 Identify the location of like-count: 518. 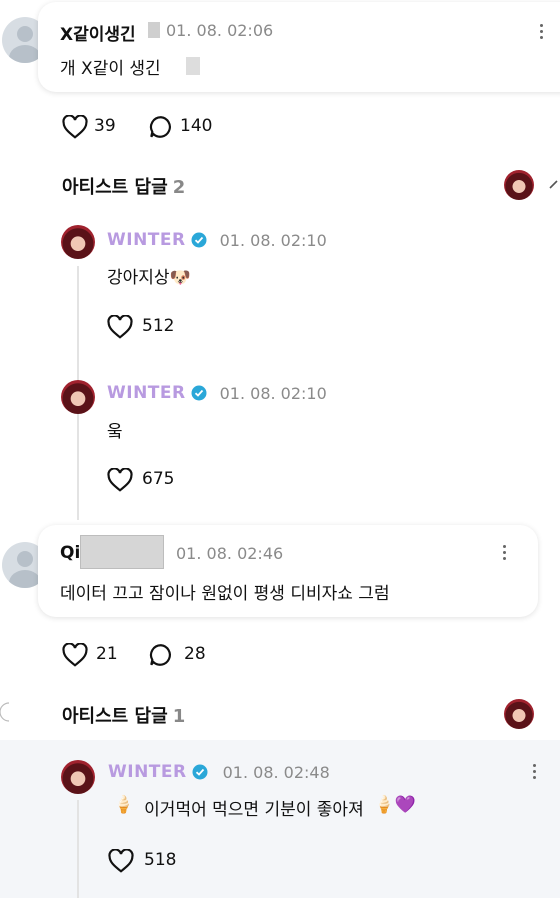
(160, 860).